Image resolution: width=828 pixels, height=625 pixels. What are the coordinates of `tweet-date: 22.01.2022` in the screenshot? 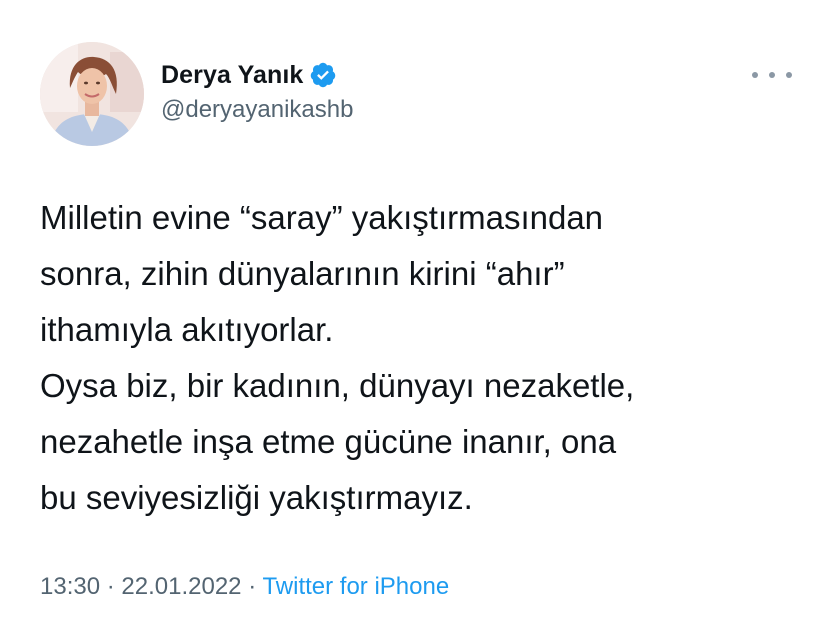 It's located at (181, 586).